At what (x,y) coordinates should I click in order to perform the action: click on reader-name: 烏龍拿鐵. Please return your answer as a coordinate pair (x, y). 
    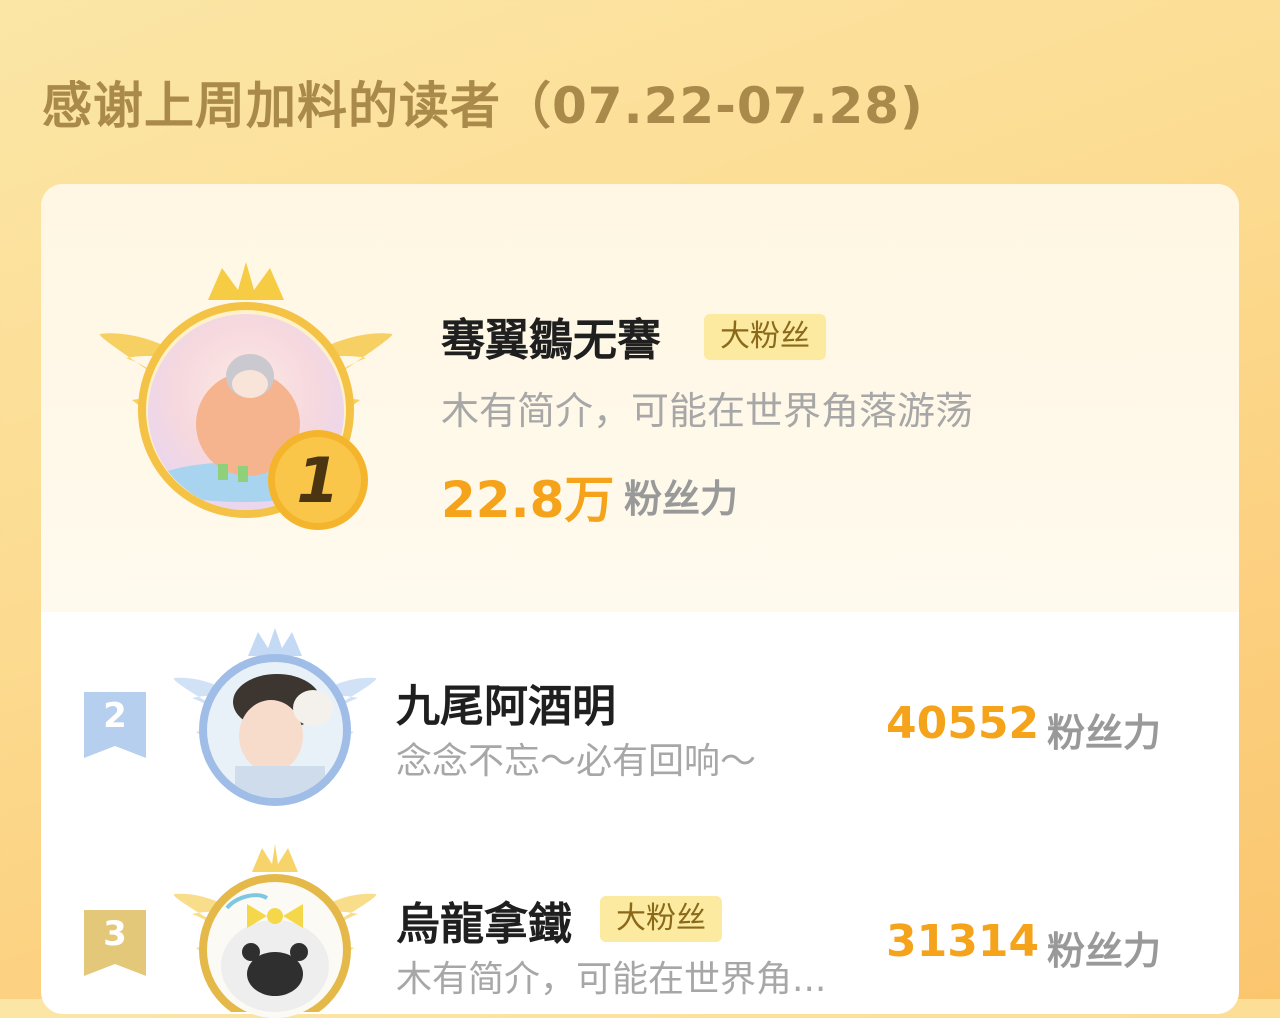
    Looking at the image, I should click on (484, 920).